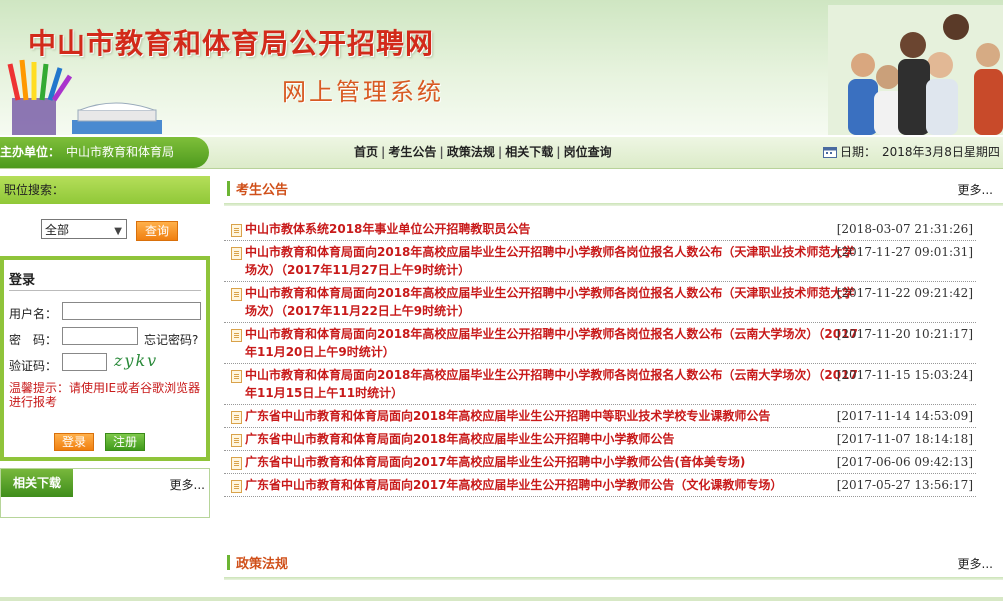  What do you see at coordinates (105, 190) in the screenshot?
I see `job-search-header: 职位搜索：` at bounding box center [105, 190].